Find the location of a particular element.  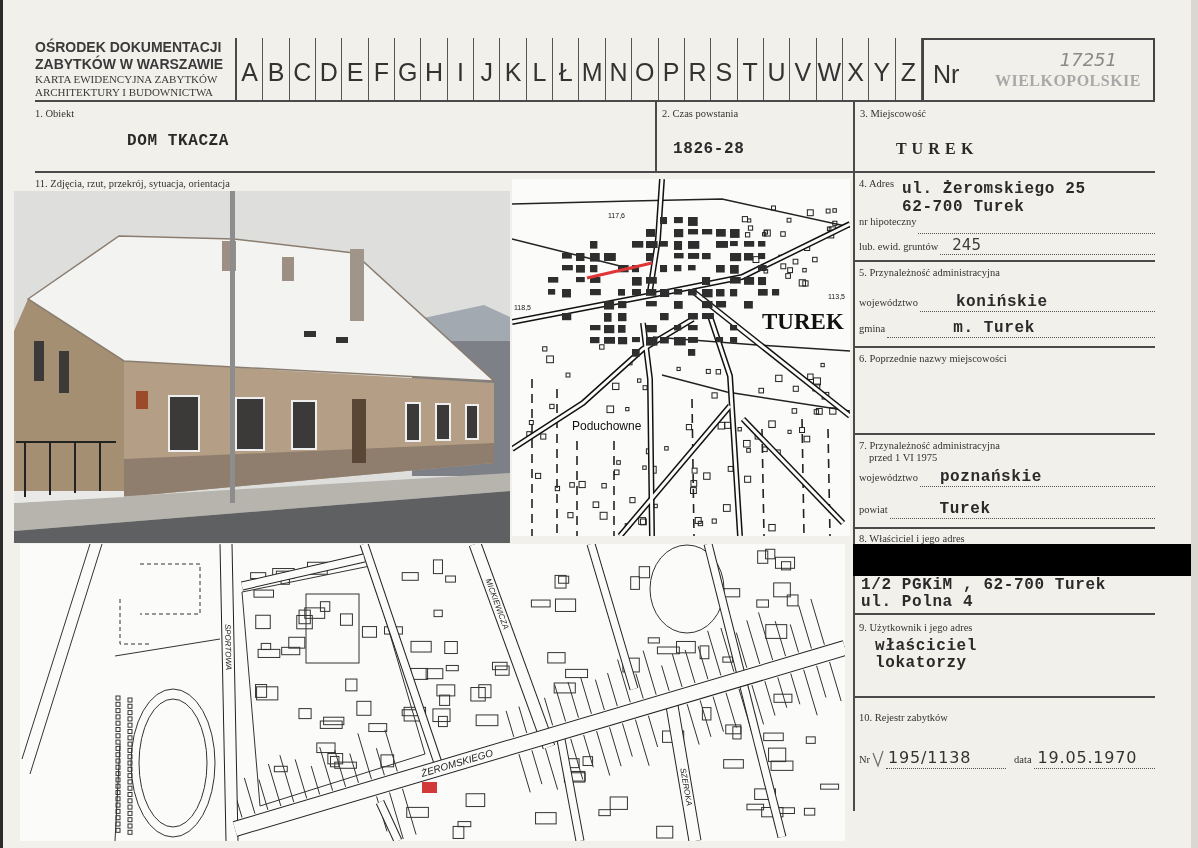

row-label: powiat is located at coordinates (873, 510).